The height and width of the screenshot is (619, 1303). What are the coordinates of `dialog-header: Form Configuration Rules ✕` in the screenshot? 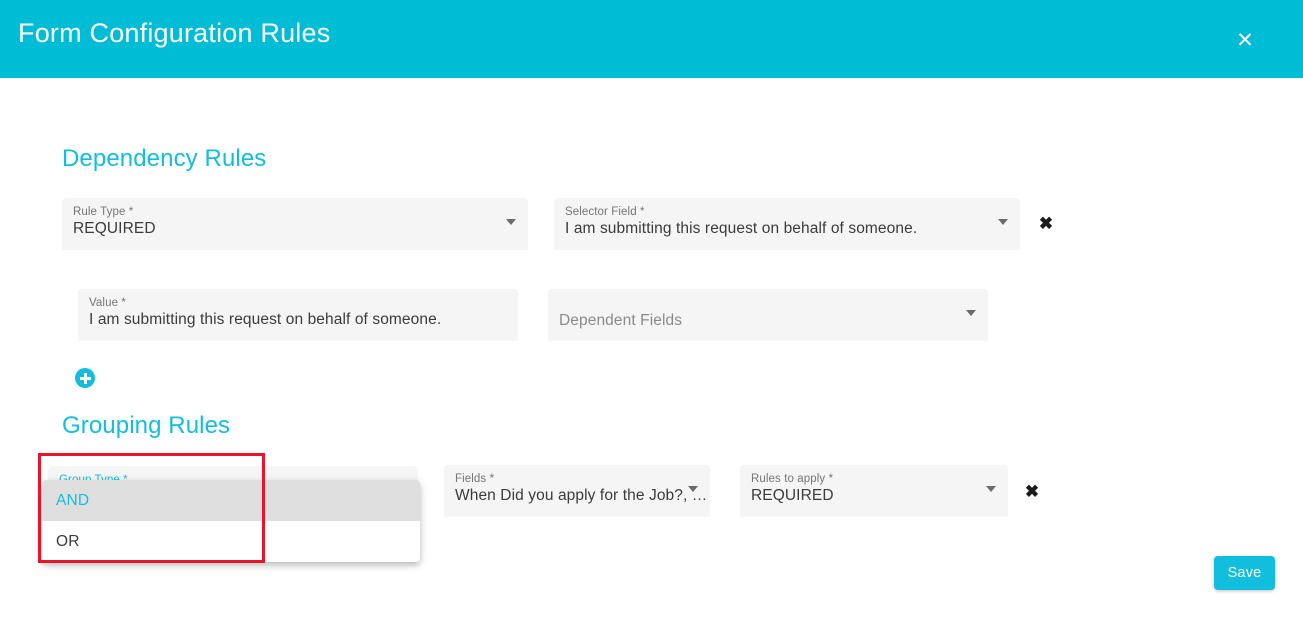 It's located at (651, 39).